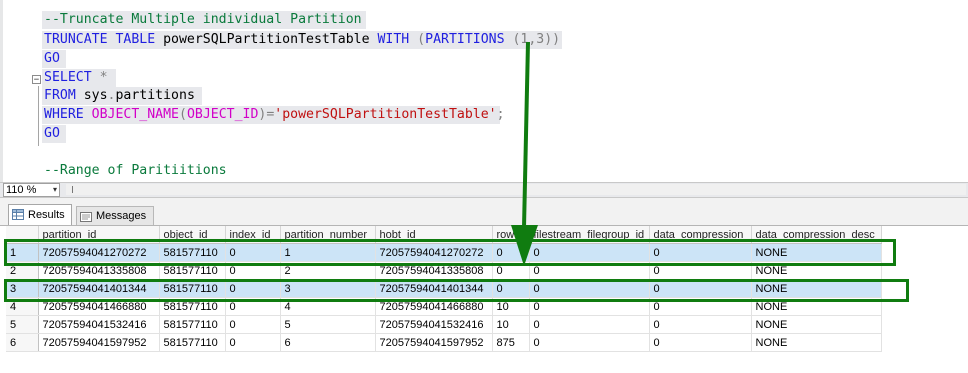  What do you see at coordinates (526, 135) in the screenshot?
I see `arrow-shaft` at bounding box center [526, 135].